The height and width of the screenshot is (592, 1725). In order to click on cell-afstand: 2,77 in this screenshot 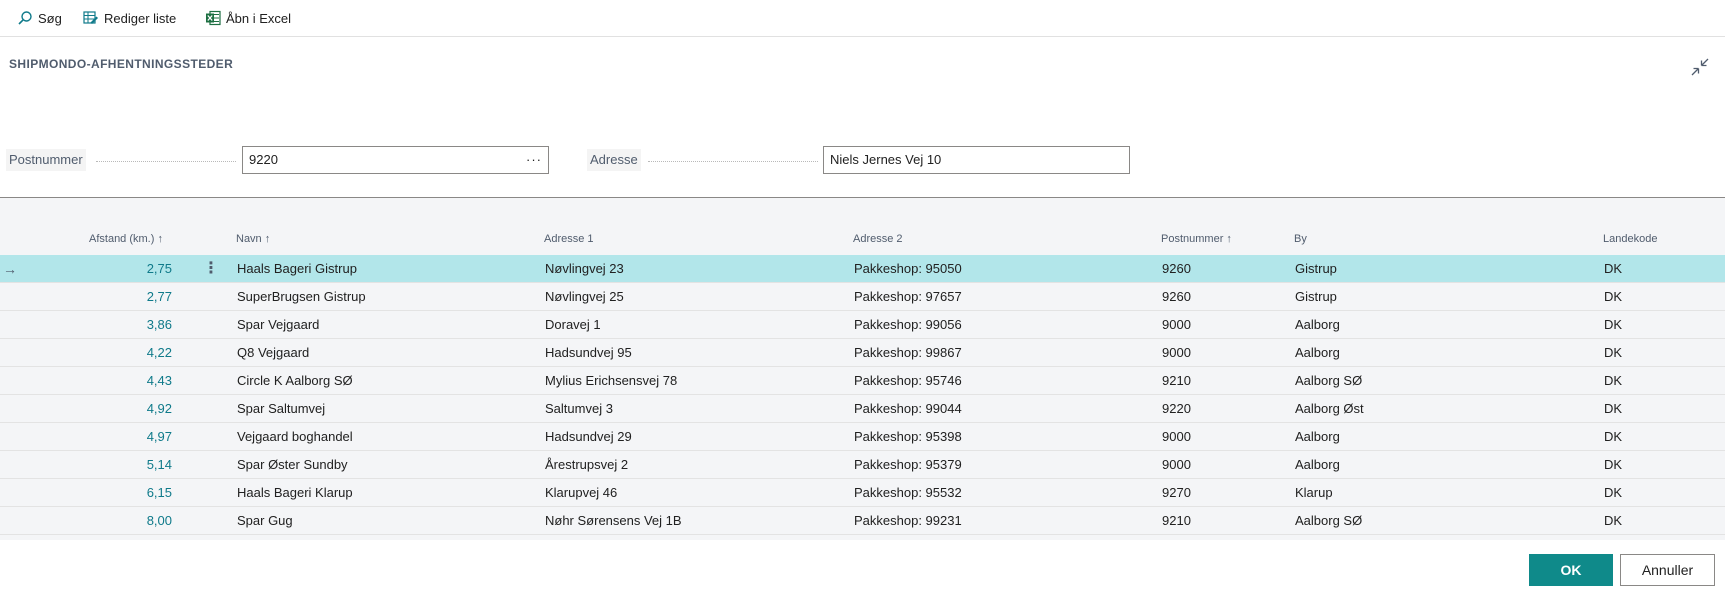, I will do `click(132, 297)`.